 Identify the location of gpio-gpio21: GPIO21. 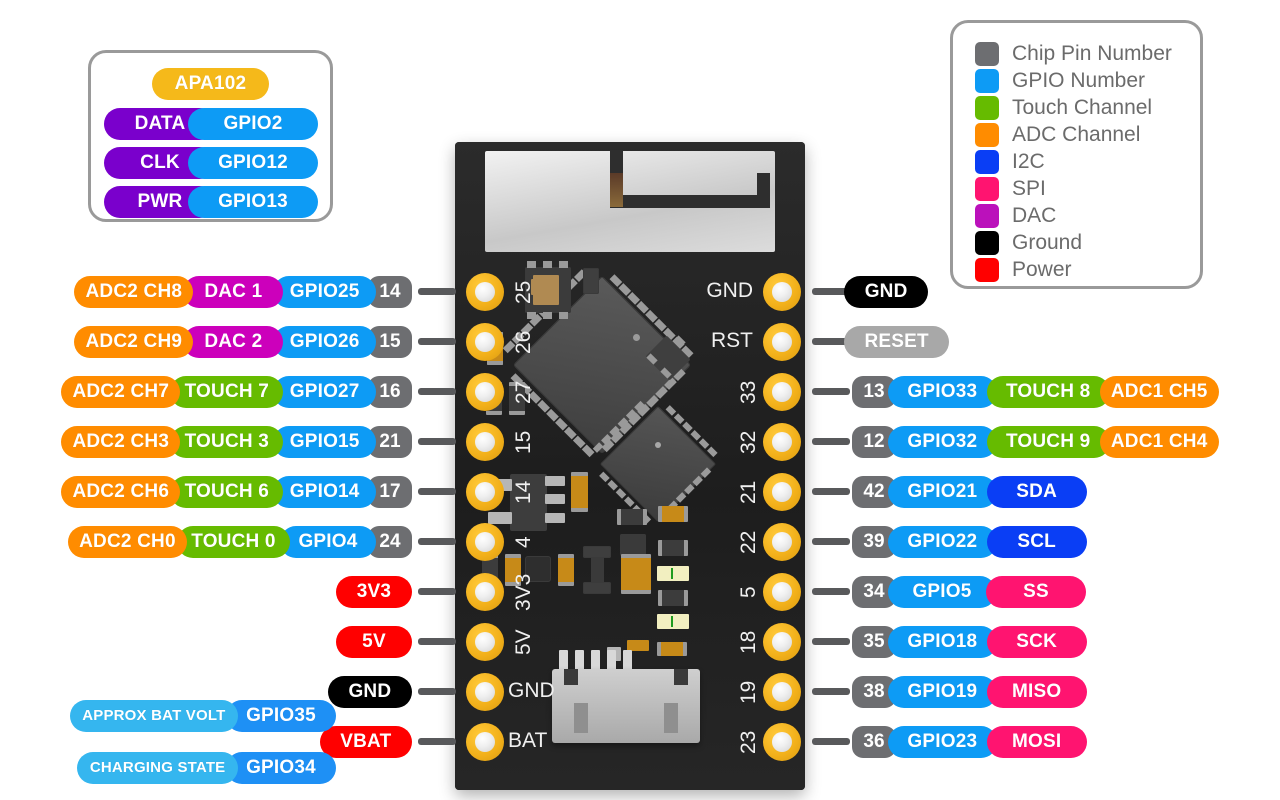
(942, 492).